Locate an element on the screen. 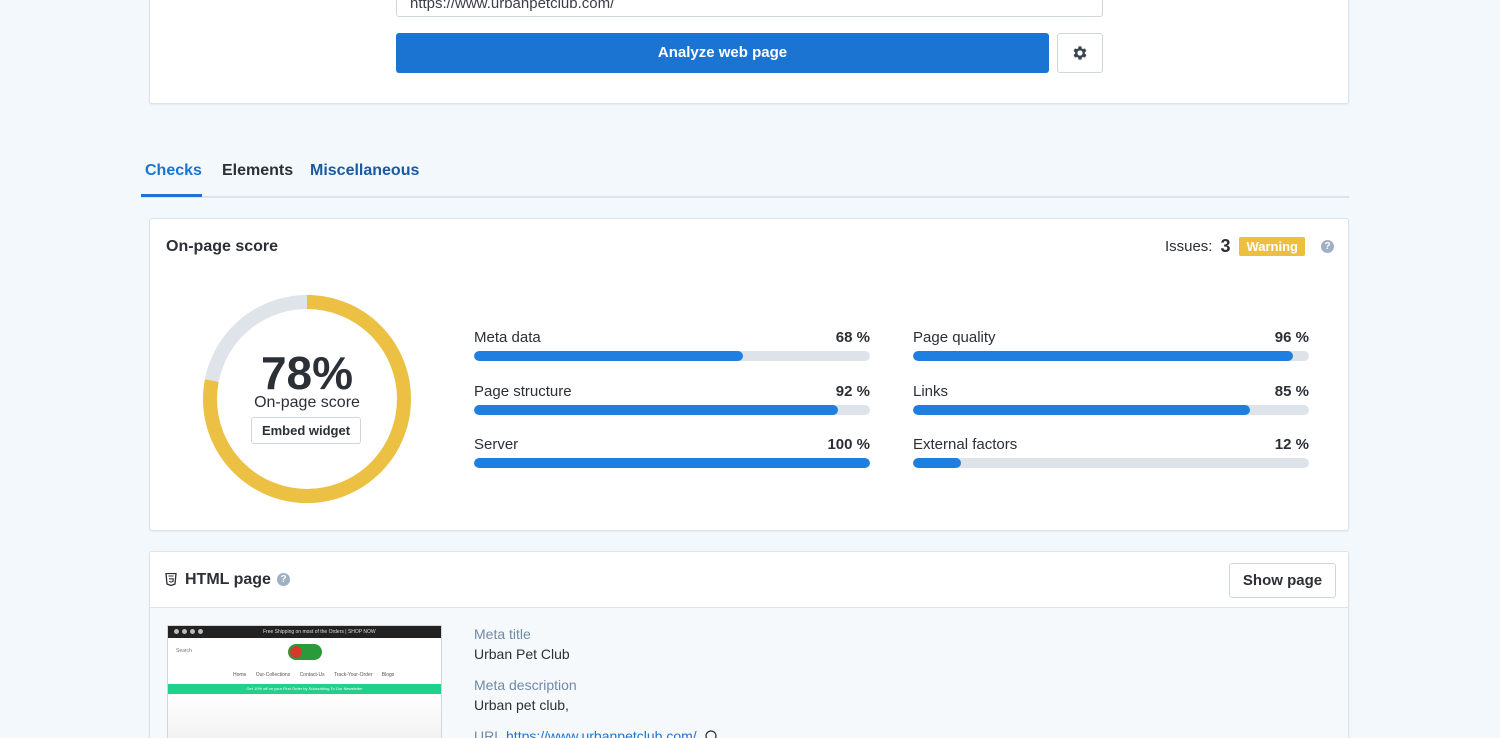 This screenshot has height=738, width=1500. warning-badge: Warning is located at coordinates (1272, 246).